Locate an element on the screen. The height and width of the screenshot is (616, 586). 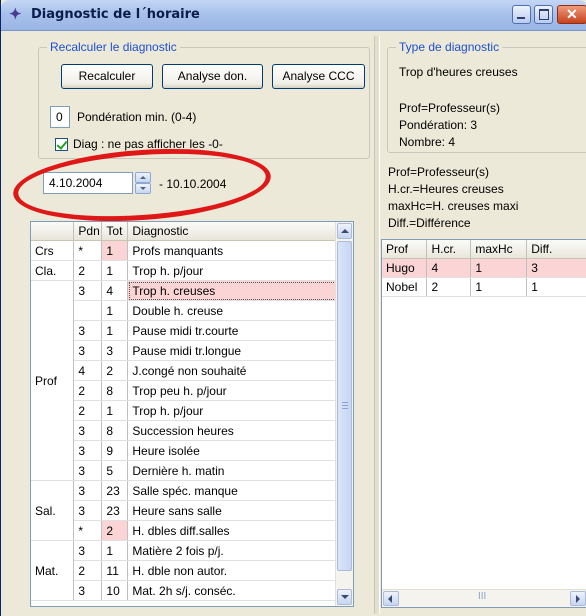
tot-cell: 23 is located at coordinates (115, 510).